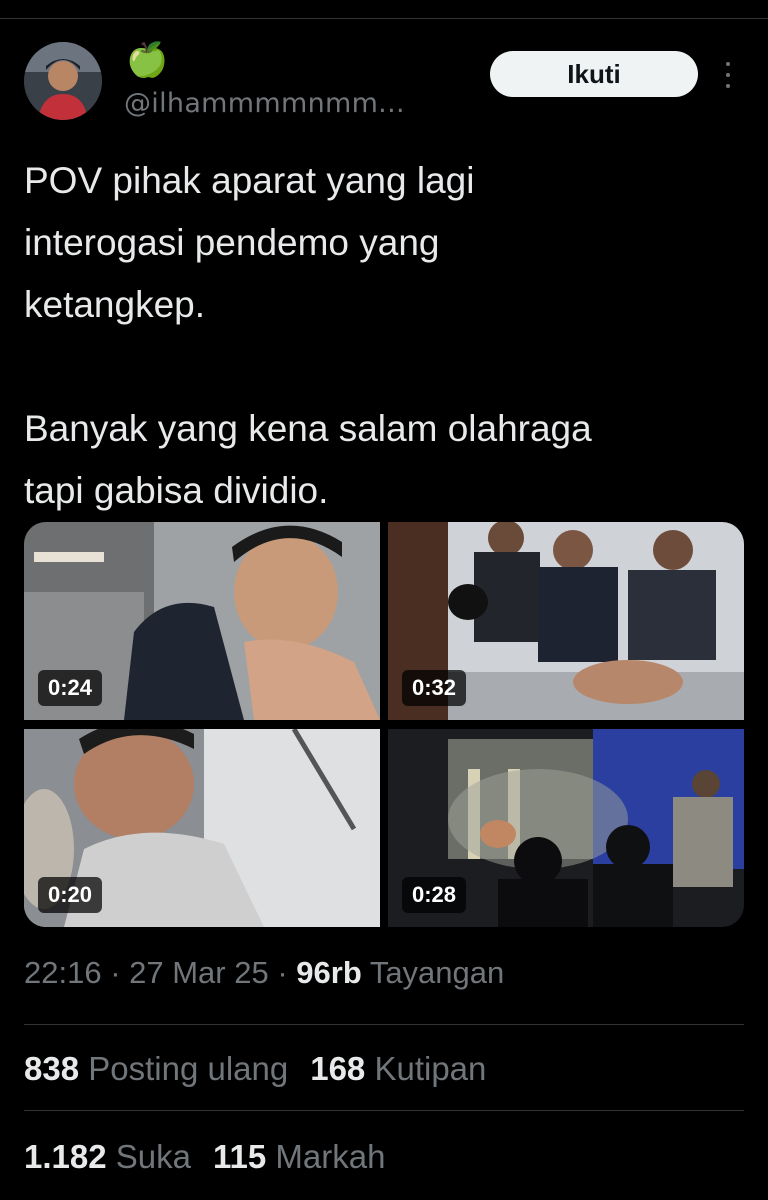  What do you see at coordinates (426, 1068) in the screenshot?
I see `quotes-label: Kutipan` at bounding box center [426, 1068].